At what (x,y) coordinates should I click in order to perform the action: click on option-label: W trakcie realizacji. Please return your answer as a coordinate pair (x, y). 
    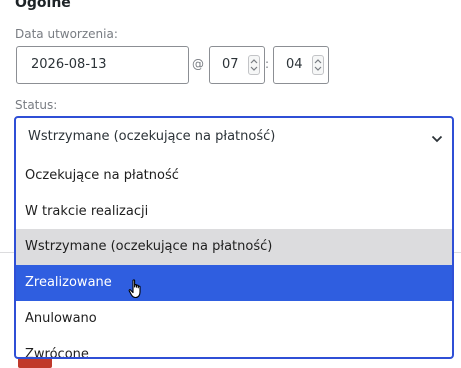
    Looking at the image, I should click on (87, 211).